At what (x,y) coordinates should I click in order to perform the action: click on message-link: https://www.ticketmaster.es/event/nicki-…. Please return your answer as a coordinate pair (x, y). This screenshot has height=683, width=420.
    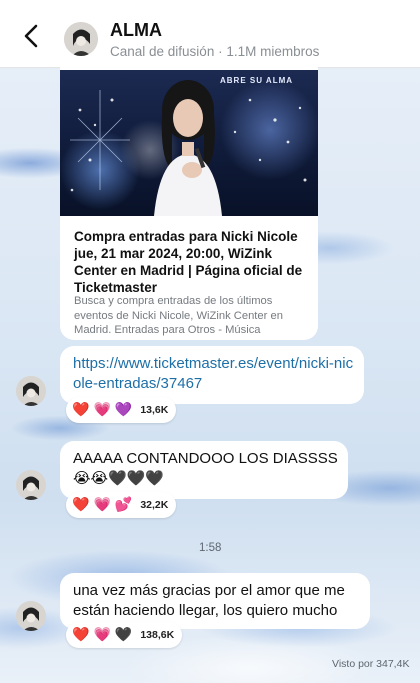
    Looking at the image, I should click on (214, 374).